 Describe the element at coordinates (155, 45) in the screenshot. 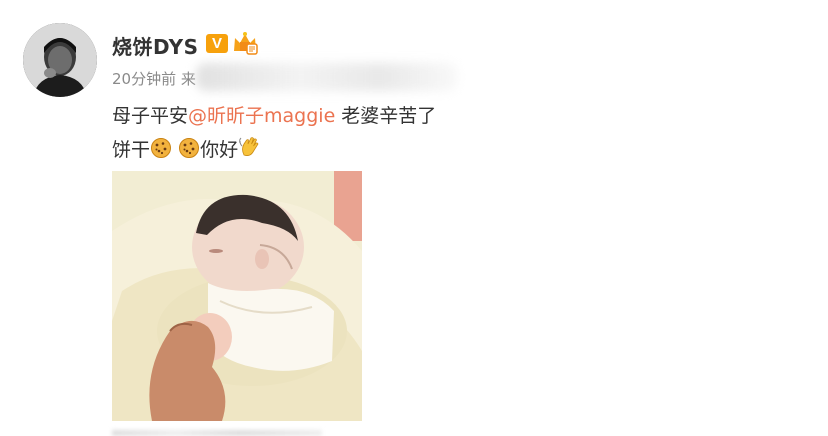

I see `author-name: 烧饼DYS` at that location.